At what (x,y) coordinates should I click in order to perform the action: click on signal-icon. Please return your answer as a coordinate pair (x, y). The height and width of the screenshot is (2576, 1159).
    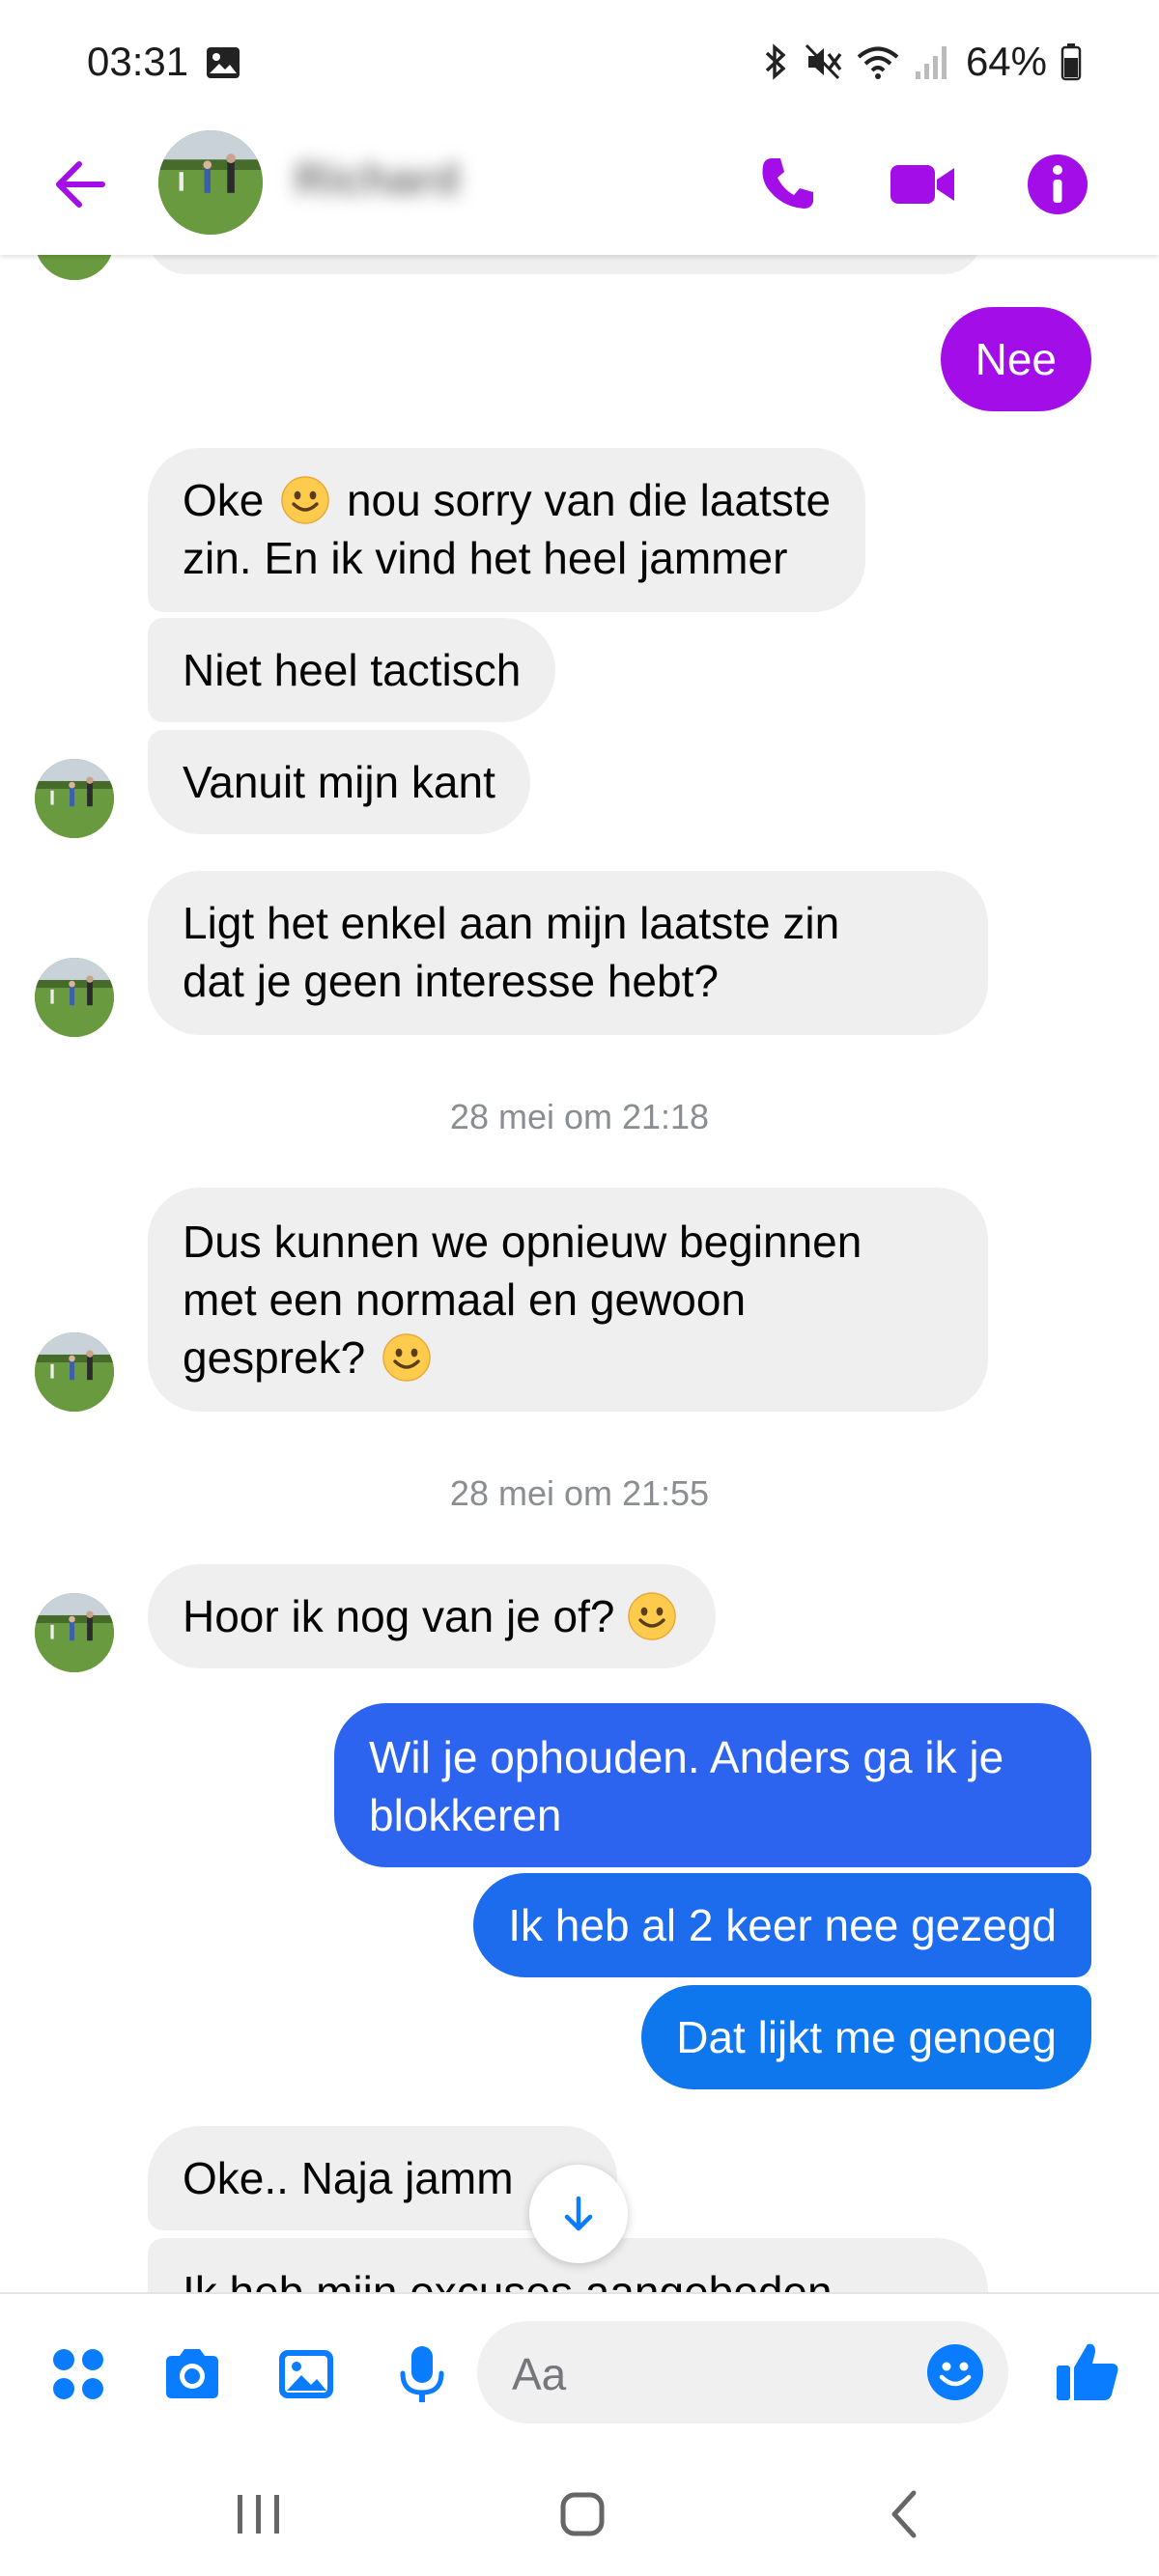
    Looking at the image, I should click on (931, 63).